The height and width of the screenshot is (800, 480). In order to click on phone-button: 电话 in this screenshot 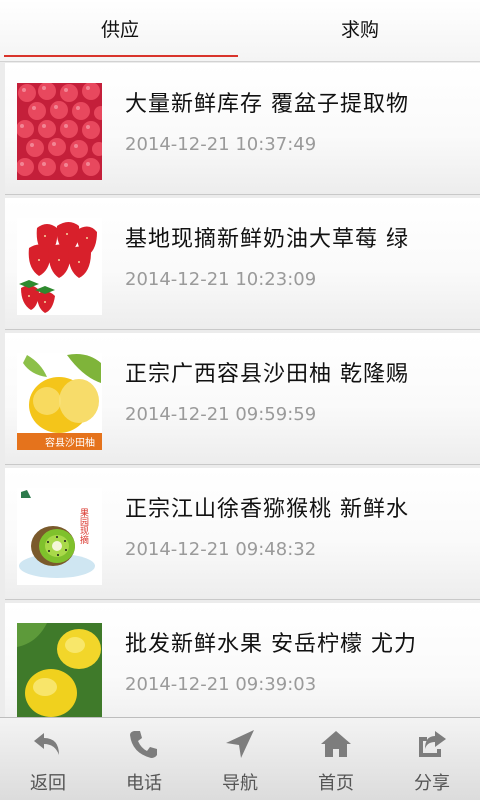, I will do `click(144, 759)`.